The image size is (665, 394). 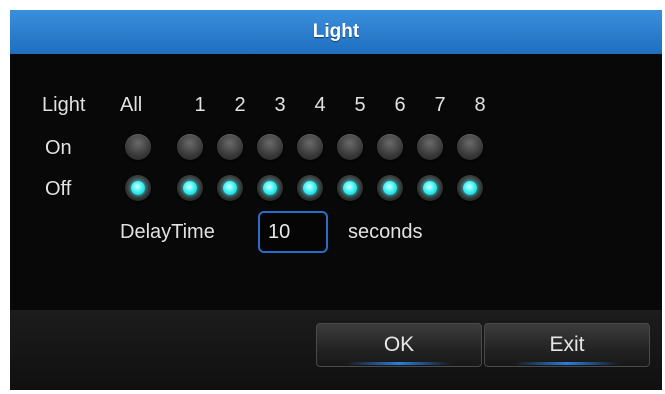 I want to click on ok-button-label: OK, so click(x=399, y=344).